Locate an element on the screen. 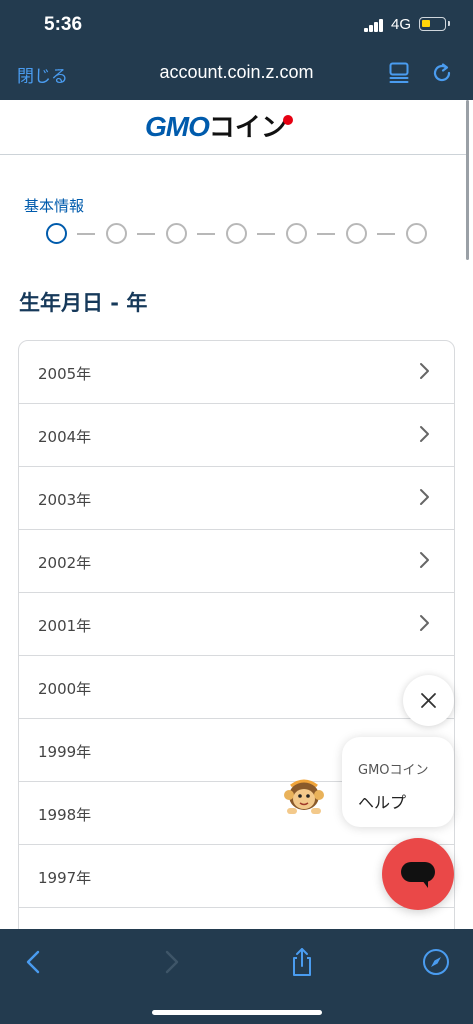 The image size is (473, 1024). forward-arrow-icon is located at coordinates (170, 962).